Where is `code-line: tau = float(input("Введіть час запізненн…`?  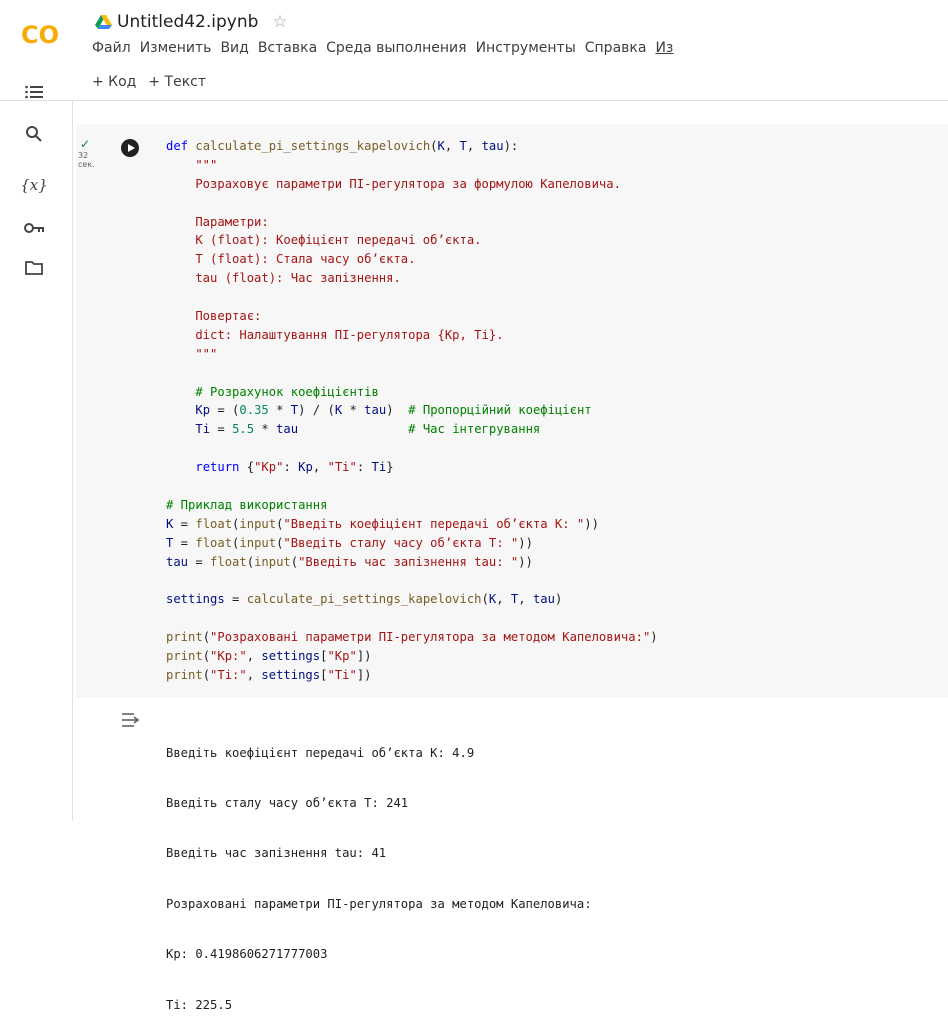 code-line: tau = float(input("Введіть час запізненн… is located at coordinates (412, 562).